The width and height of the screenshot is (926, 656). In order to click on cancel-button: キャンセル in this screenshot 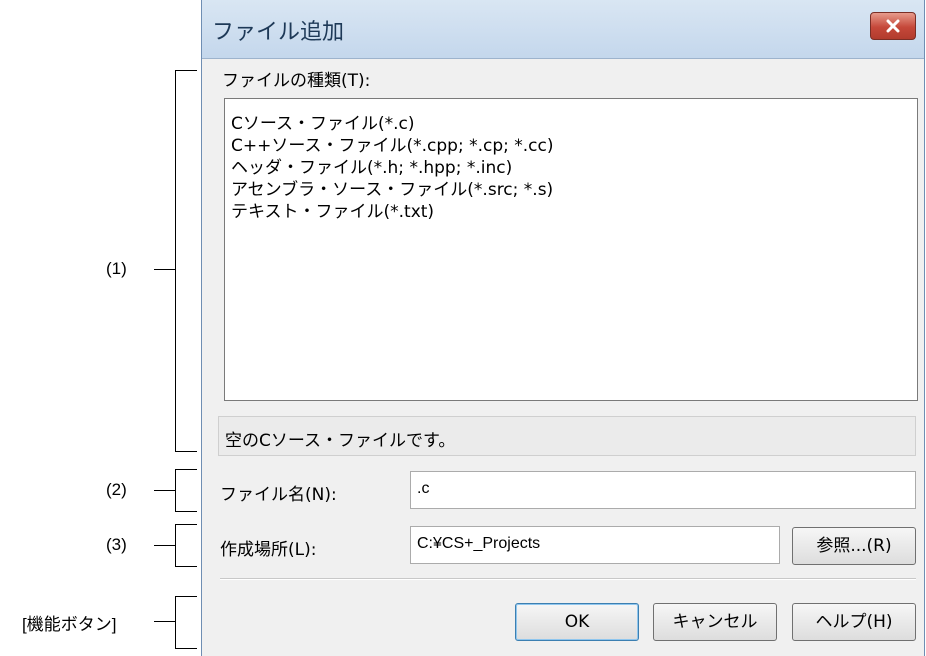, I will do `click(715, 622)`.